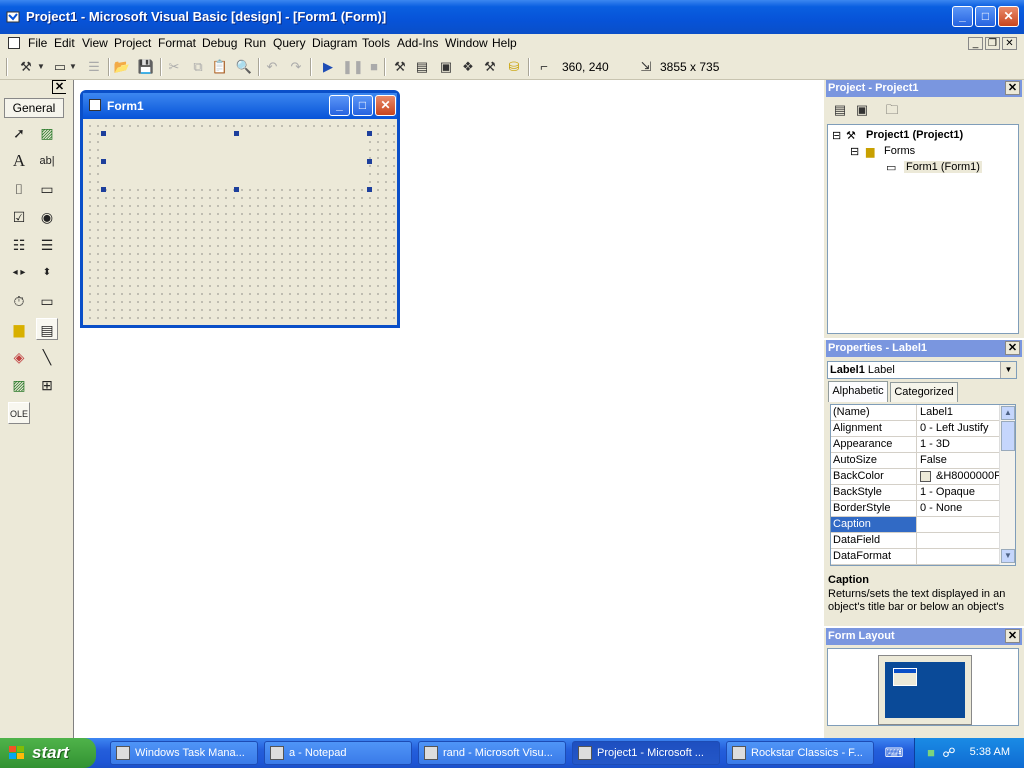  Describe the element at coordinates (19, 301) in the screenshot. I see `timer-tool-icon: ⏱` at that location.